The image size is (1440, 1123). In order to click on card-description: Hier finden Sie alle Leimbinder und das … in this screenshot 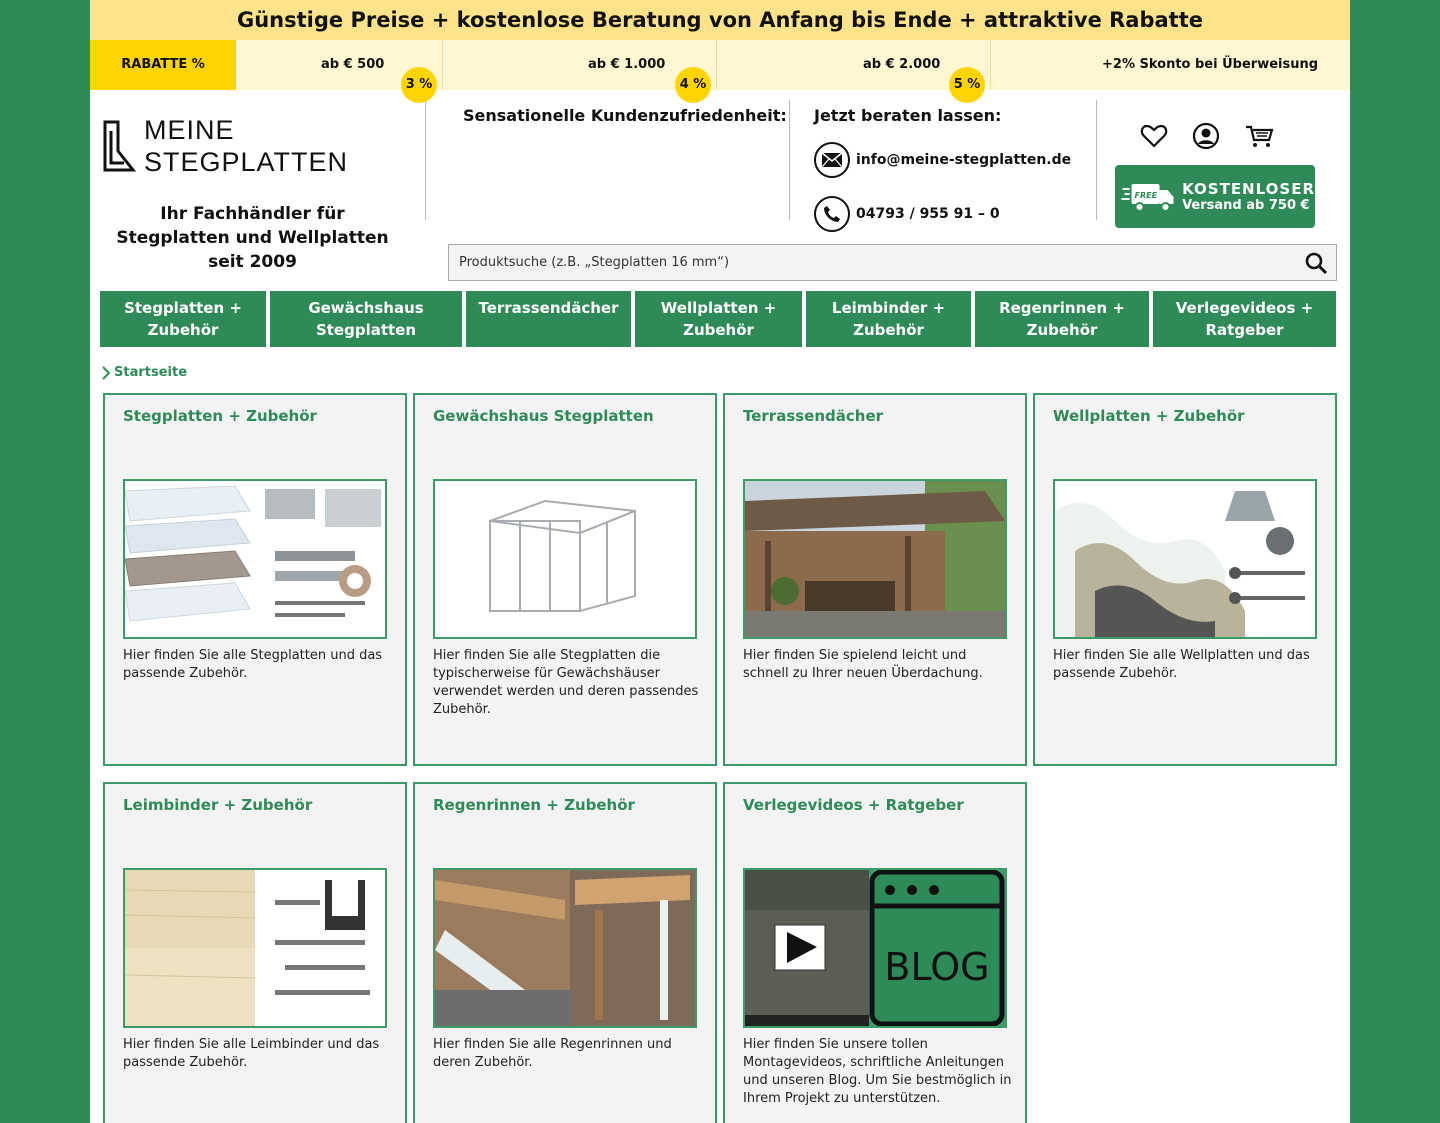, I will do `click(251, 1053)`.